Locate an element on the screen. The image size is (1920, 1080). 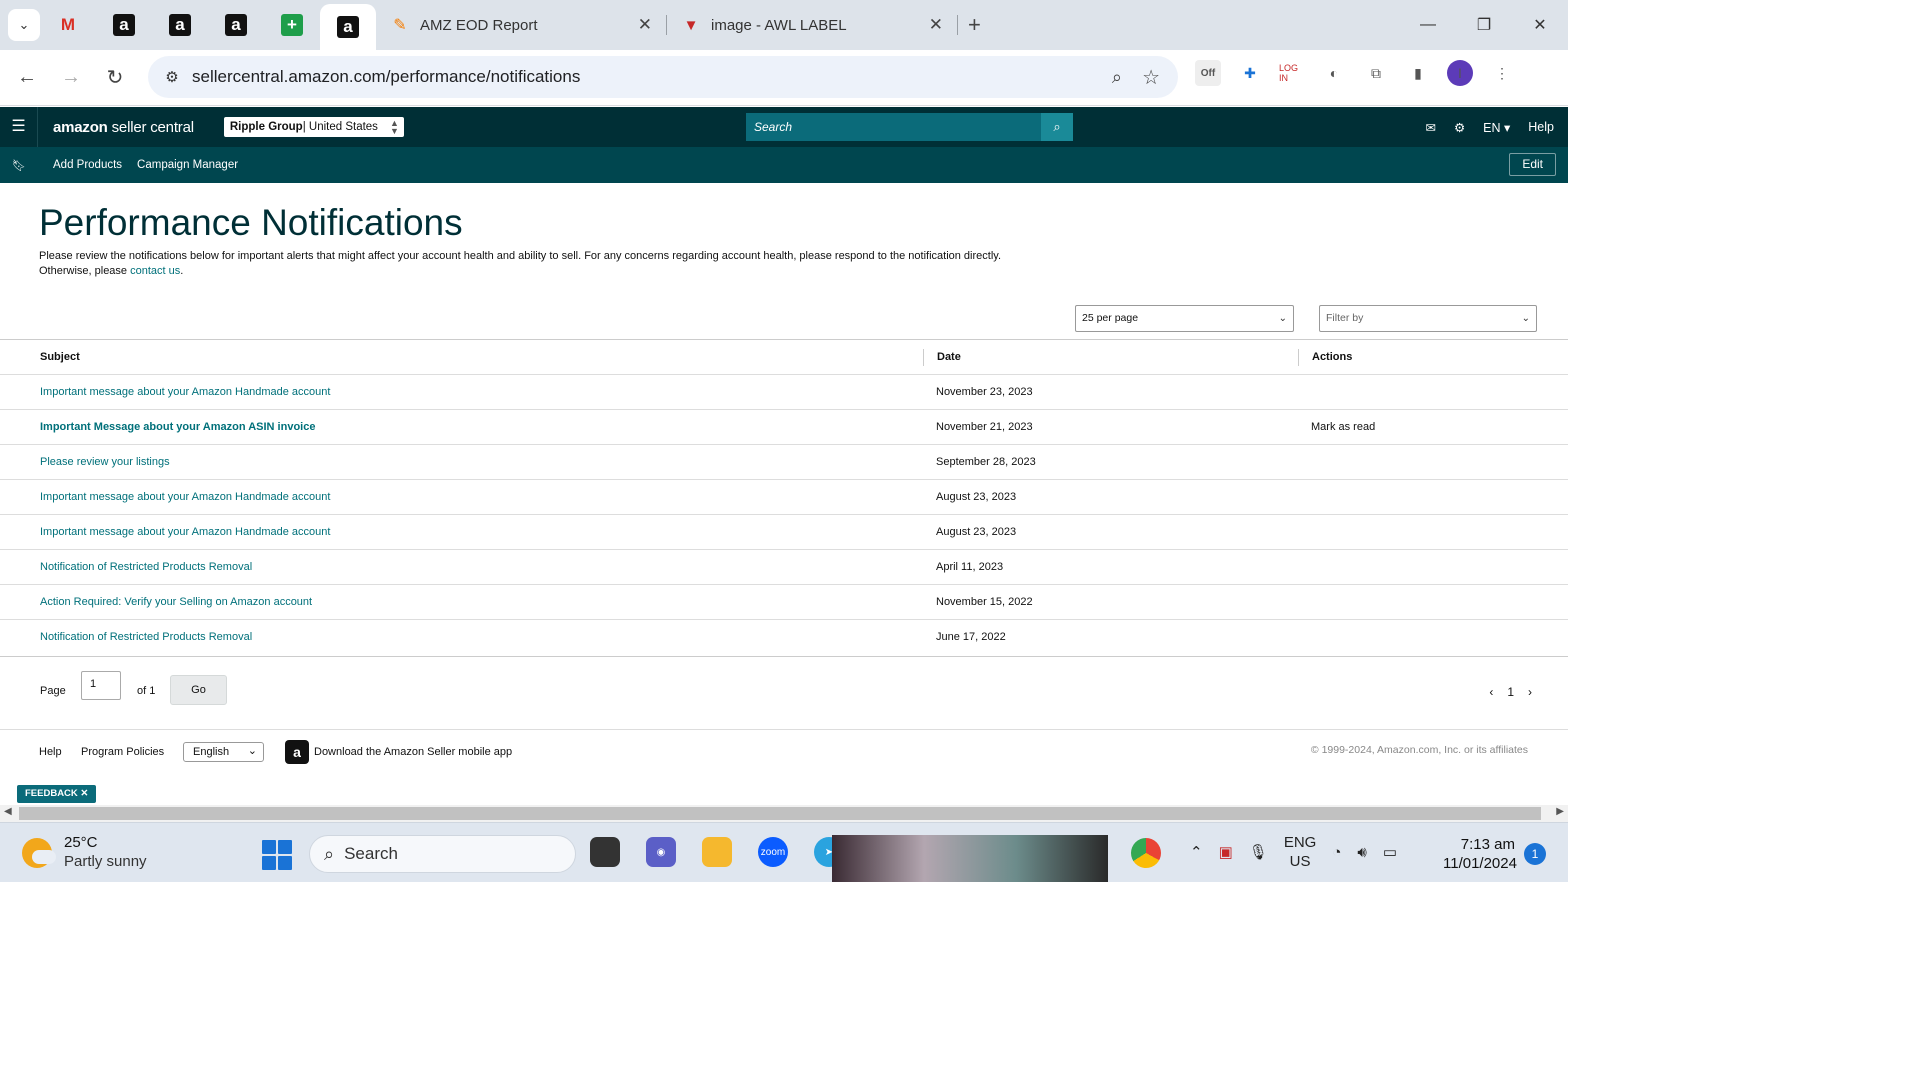
side-panel-icon: ▮ is located at coordinates (1418, 73).